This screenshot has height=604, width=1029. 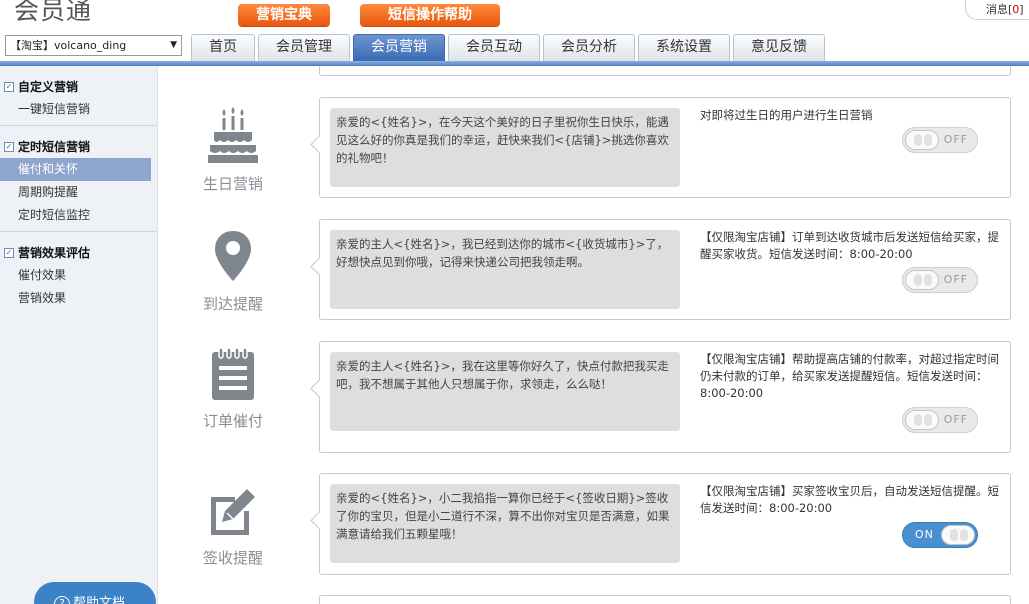 What do you see at coordinates (232, 558) in the screenshot?
I see `feature-title: 签收提醒` at bounding box center [232, 558].